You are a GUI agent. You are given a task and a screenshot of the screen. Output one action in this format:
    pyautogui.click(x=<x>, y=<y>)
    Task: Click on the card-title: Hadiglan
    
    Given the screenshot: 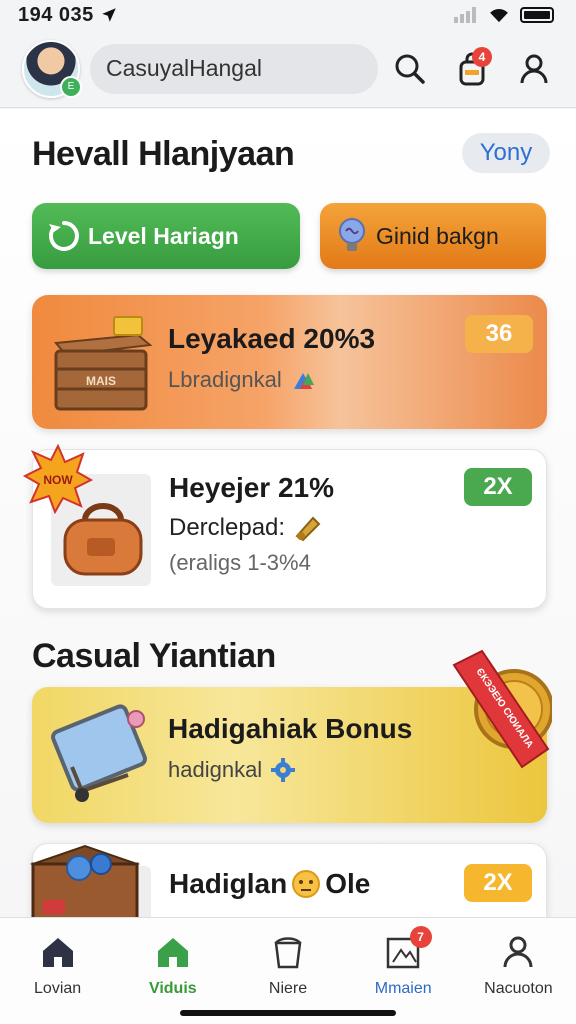 What is the action you would take?
    pyautogui.click(x=228, y=883)
    